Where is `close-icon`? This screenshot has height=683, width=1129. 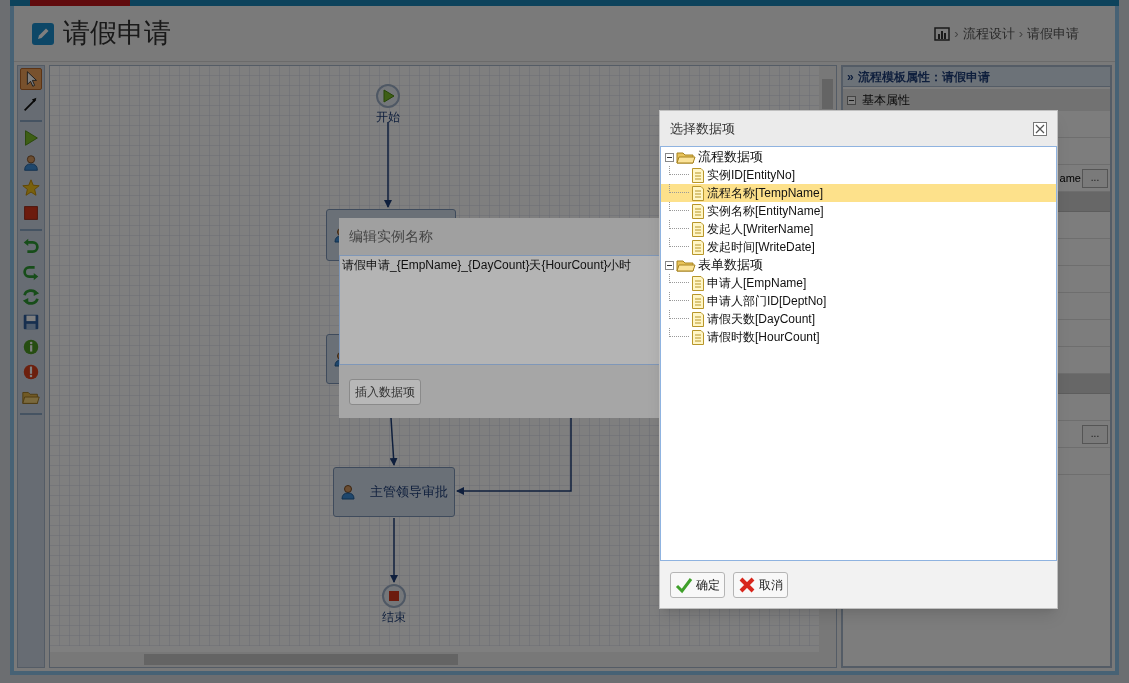 close-icon is located at coordinates (1040, 128).